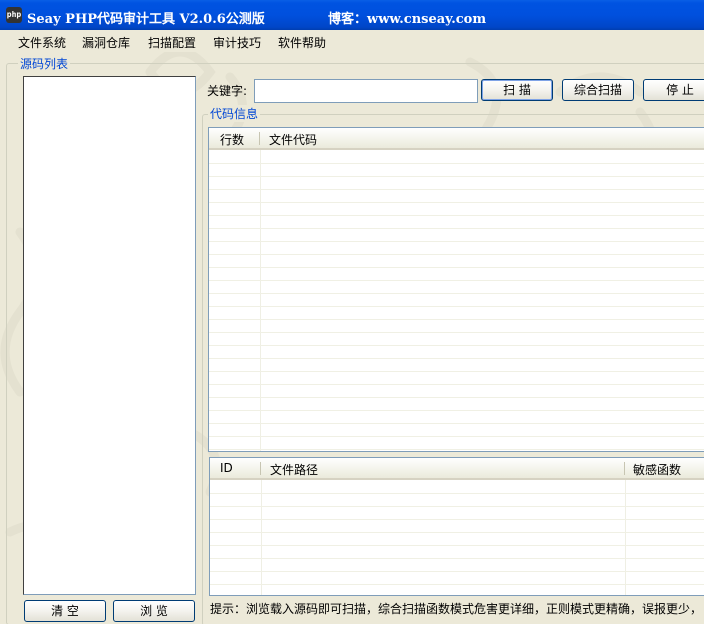 This screenshot has width=704, height=624. What do you see at coordinates (352, 41) in the screenshot?
I see `menu-bar: 文件系统 漏洞仓库 扫描配置 审计技巧 软件帮助` at bounding box center [352, 41].